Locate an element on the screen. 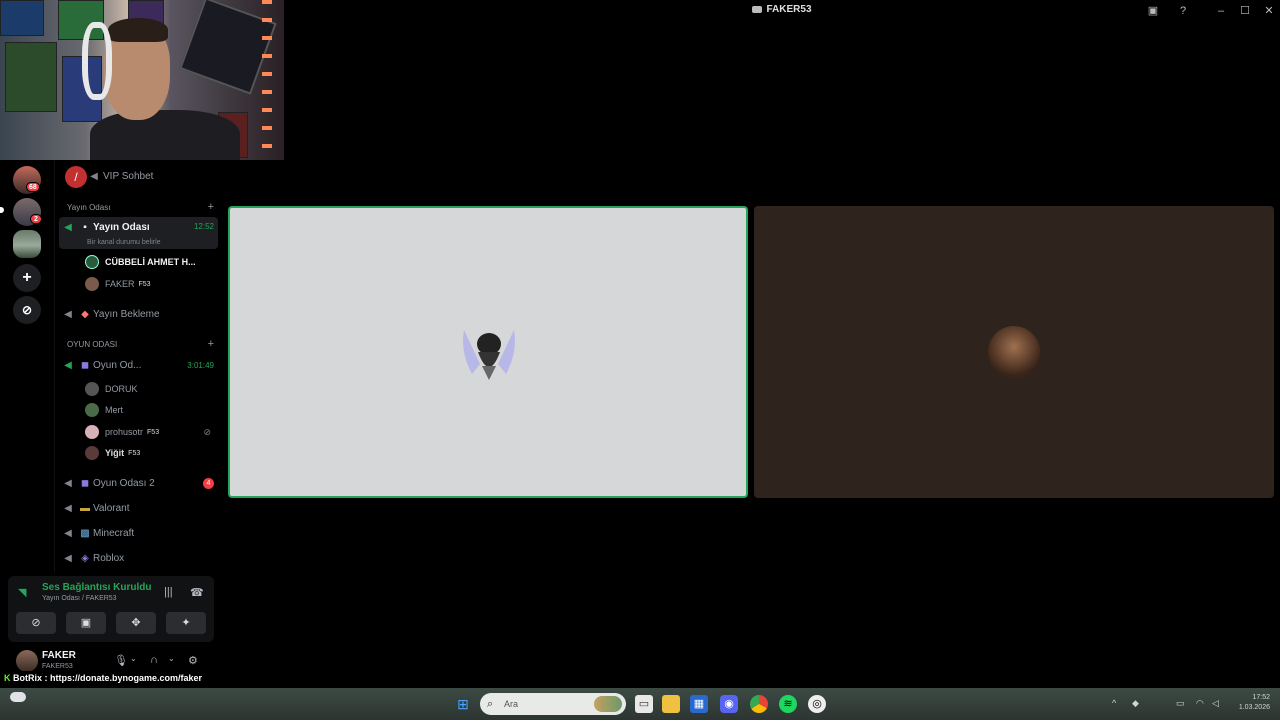  user-name: FAKER is located at coordinates (120, 284).